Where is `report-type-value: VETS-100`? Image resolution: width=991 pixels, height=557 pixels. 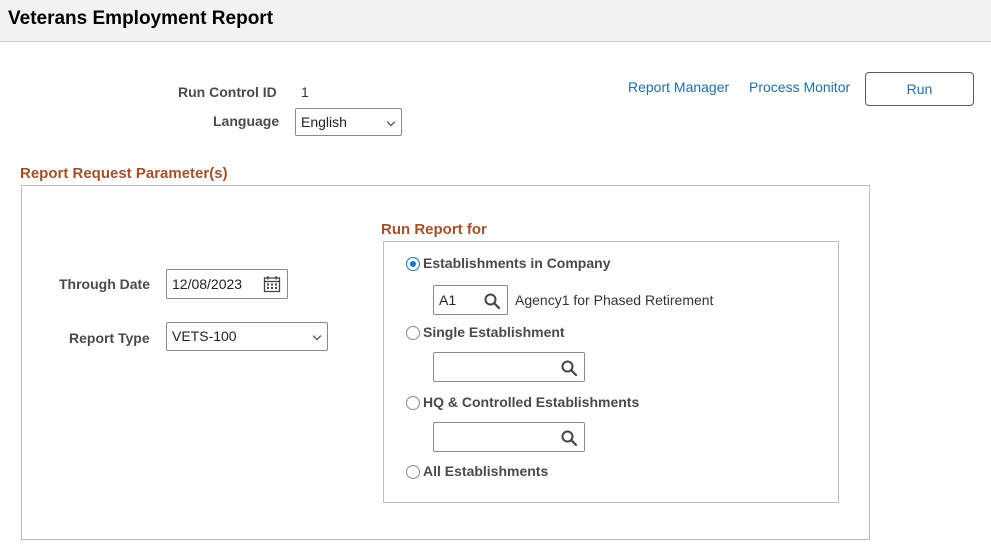
report-type-value: VETS-100 is located at coordinates (204, 336).